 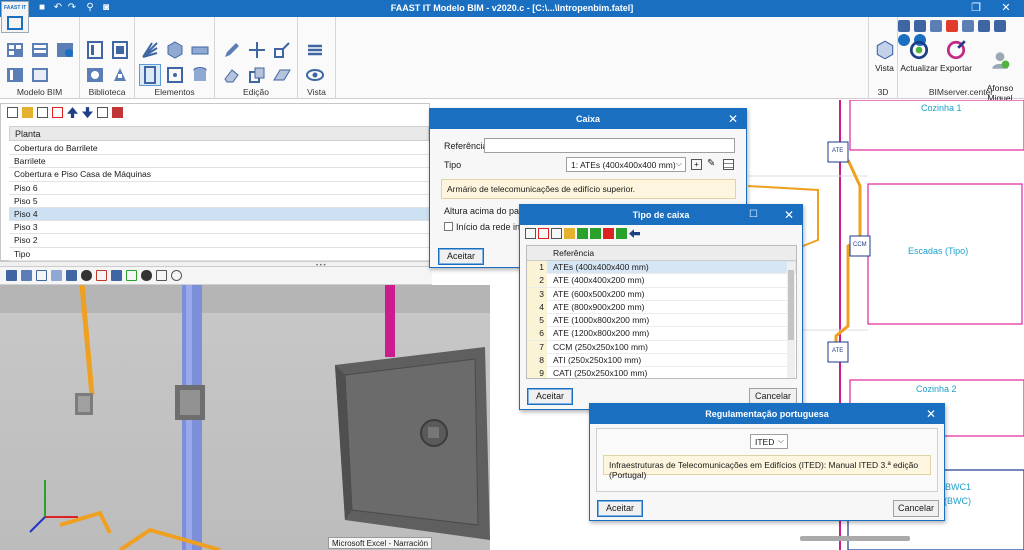 I want to click on tipo-ok-button: Aceitar, so click(x=550, y=396).